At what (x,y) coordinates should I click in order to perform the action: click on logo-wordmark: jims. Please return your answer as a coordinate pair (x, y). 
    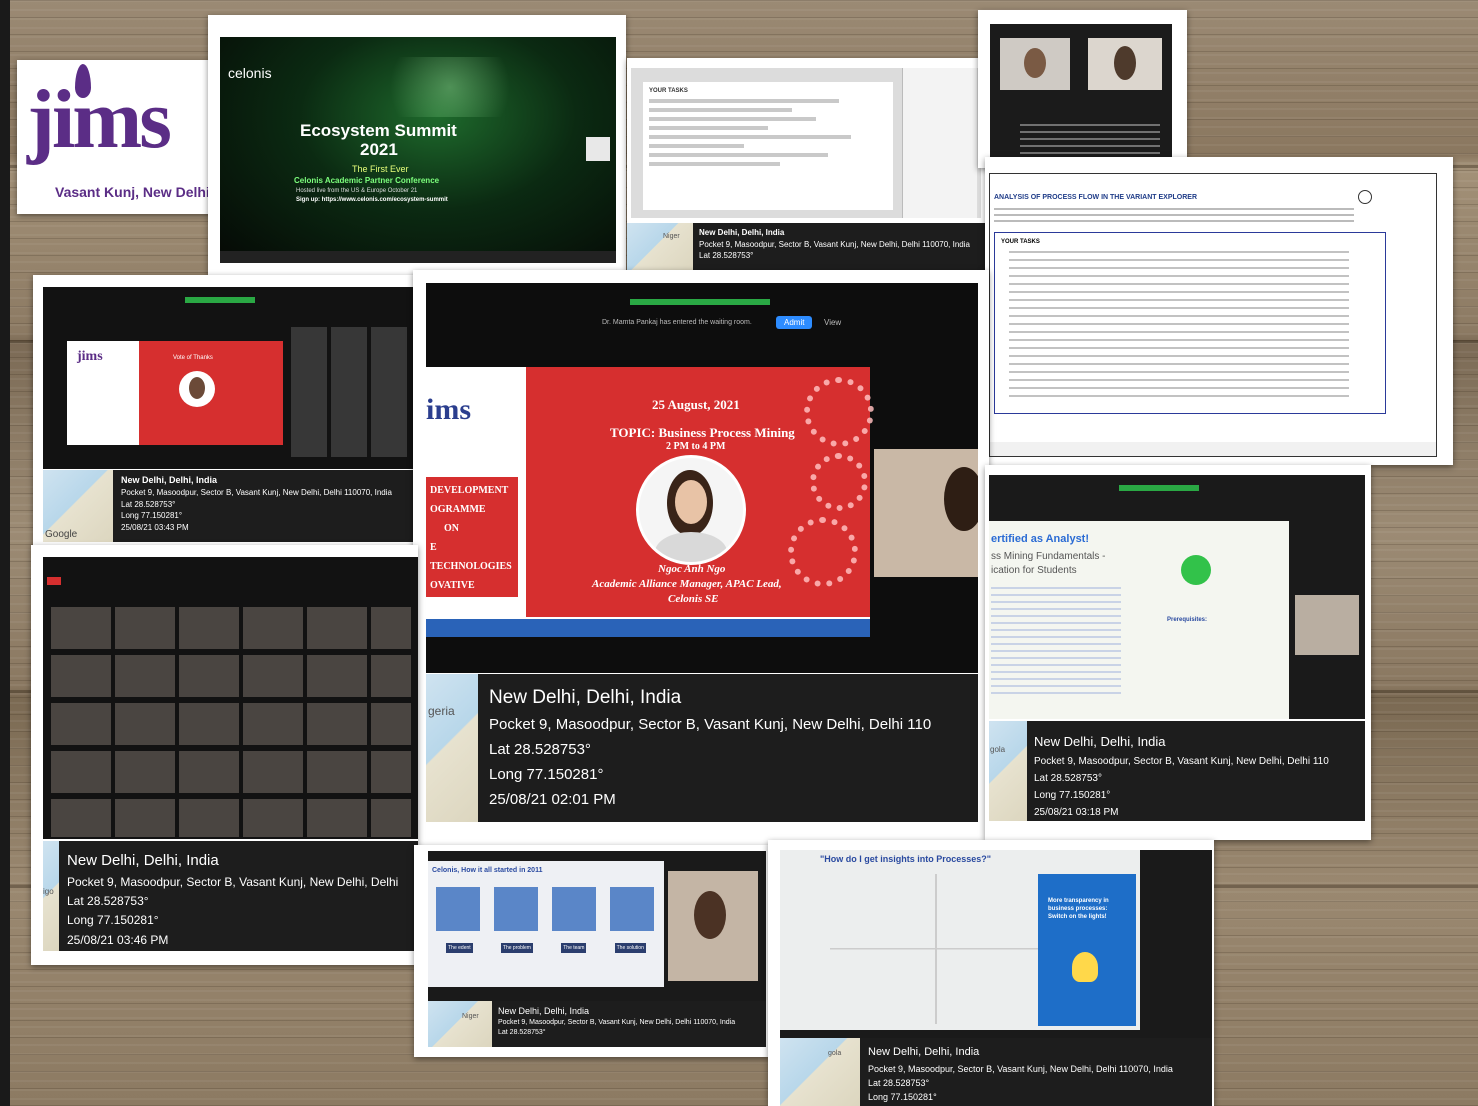
    Looking at the image, I should click on (99, 119).